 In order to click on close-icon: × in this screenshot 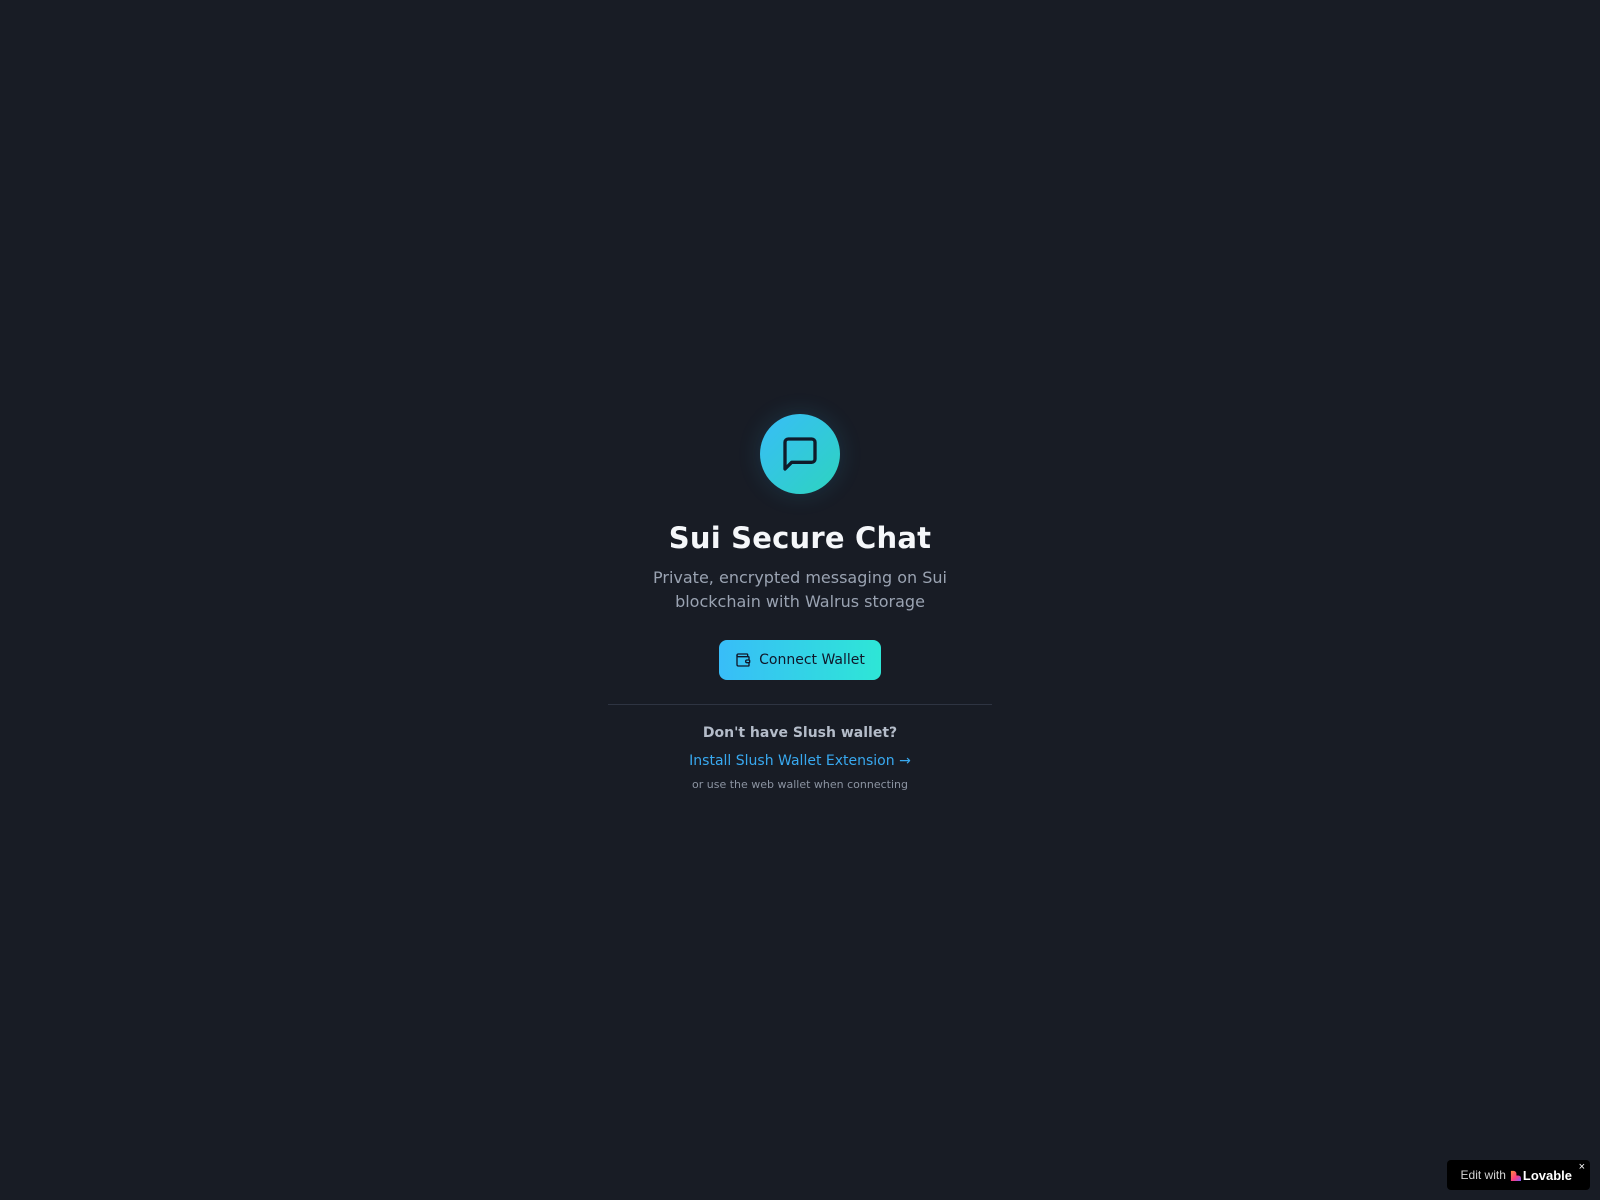, I will do `click(1582, 1167)`.